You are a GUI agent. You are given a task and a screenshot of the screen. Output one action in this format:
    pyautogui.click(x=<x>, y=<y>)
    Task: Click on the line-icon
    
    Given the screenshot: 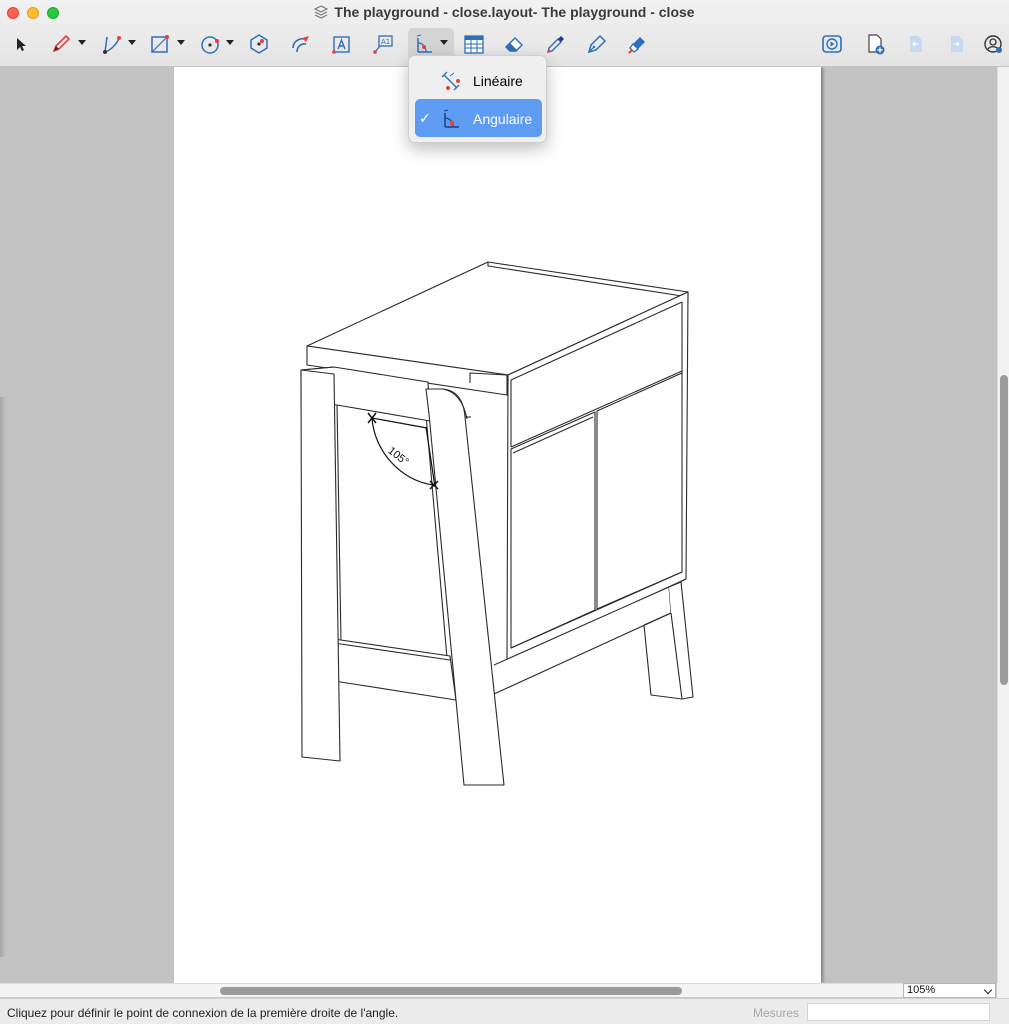 What is the action you would take?
    pyautogui.click(x=112, y=45)
    